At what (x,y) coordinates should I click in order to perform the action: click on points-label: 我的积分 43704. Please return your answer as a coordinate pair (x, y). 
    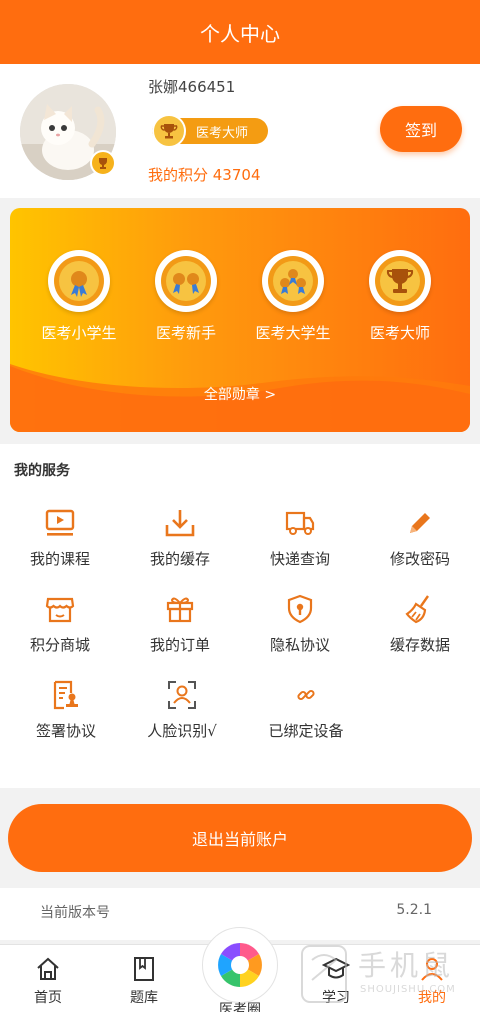
    Looking at the image, I should click on (204, 175).